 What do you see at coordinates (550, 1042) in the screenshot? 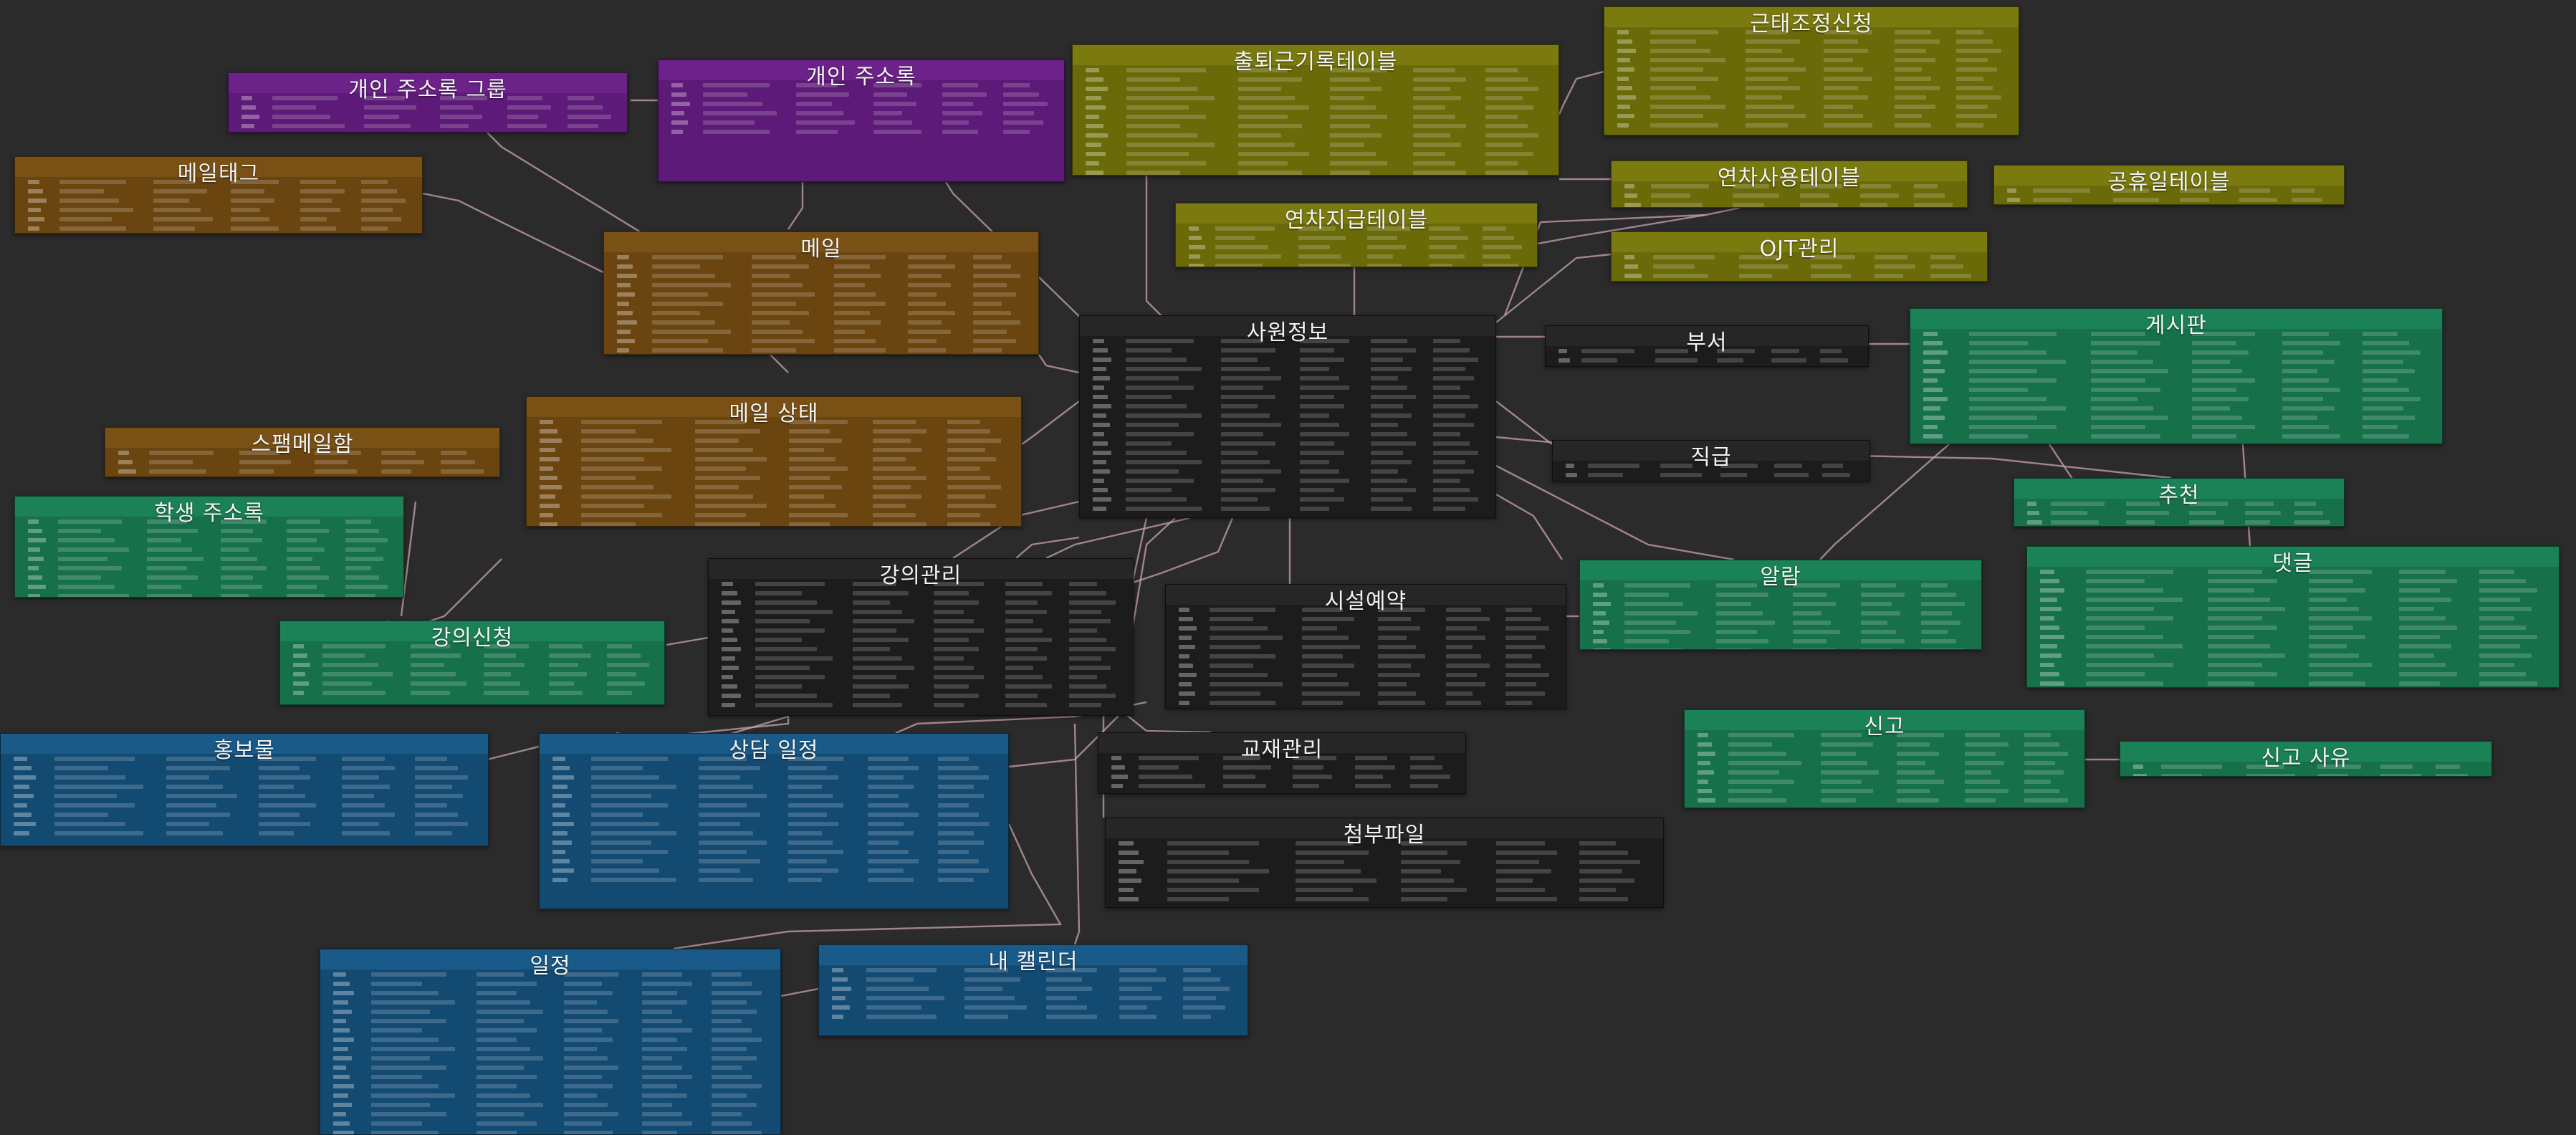
I see `table-schedule: 일정` at bounding box center [550, 1042].